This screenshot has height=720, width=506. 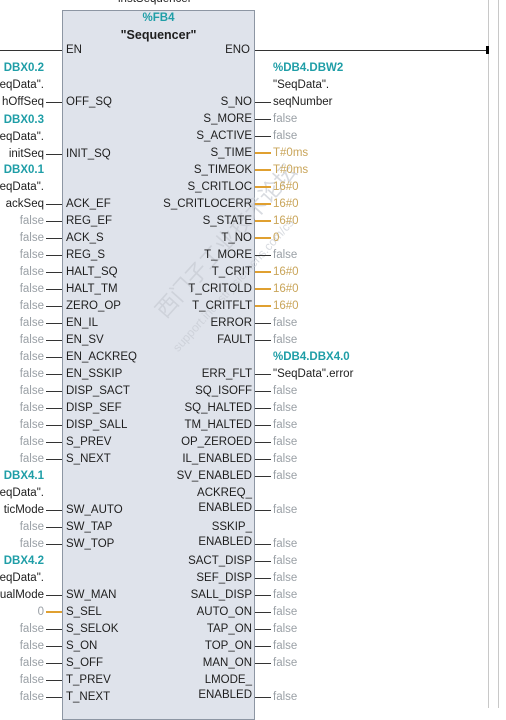 I want to click on input-pin-halt-tm: HALT_TM, so click(x=92, y=289).